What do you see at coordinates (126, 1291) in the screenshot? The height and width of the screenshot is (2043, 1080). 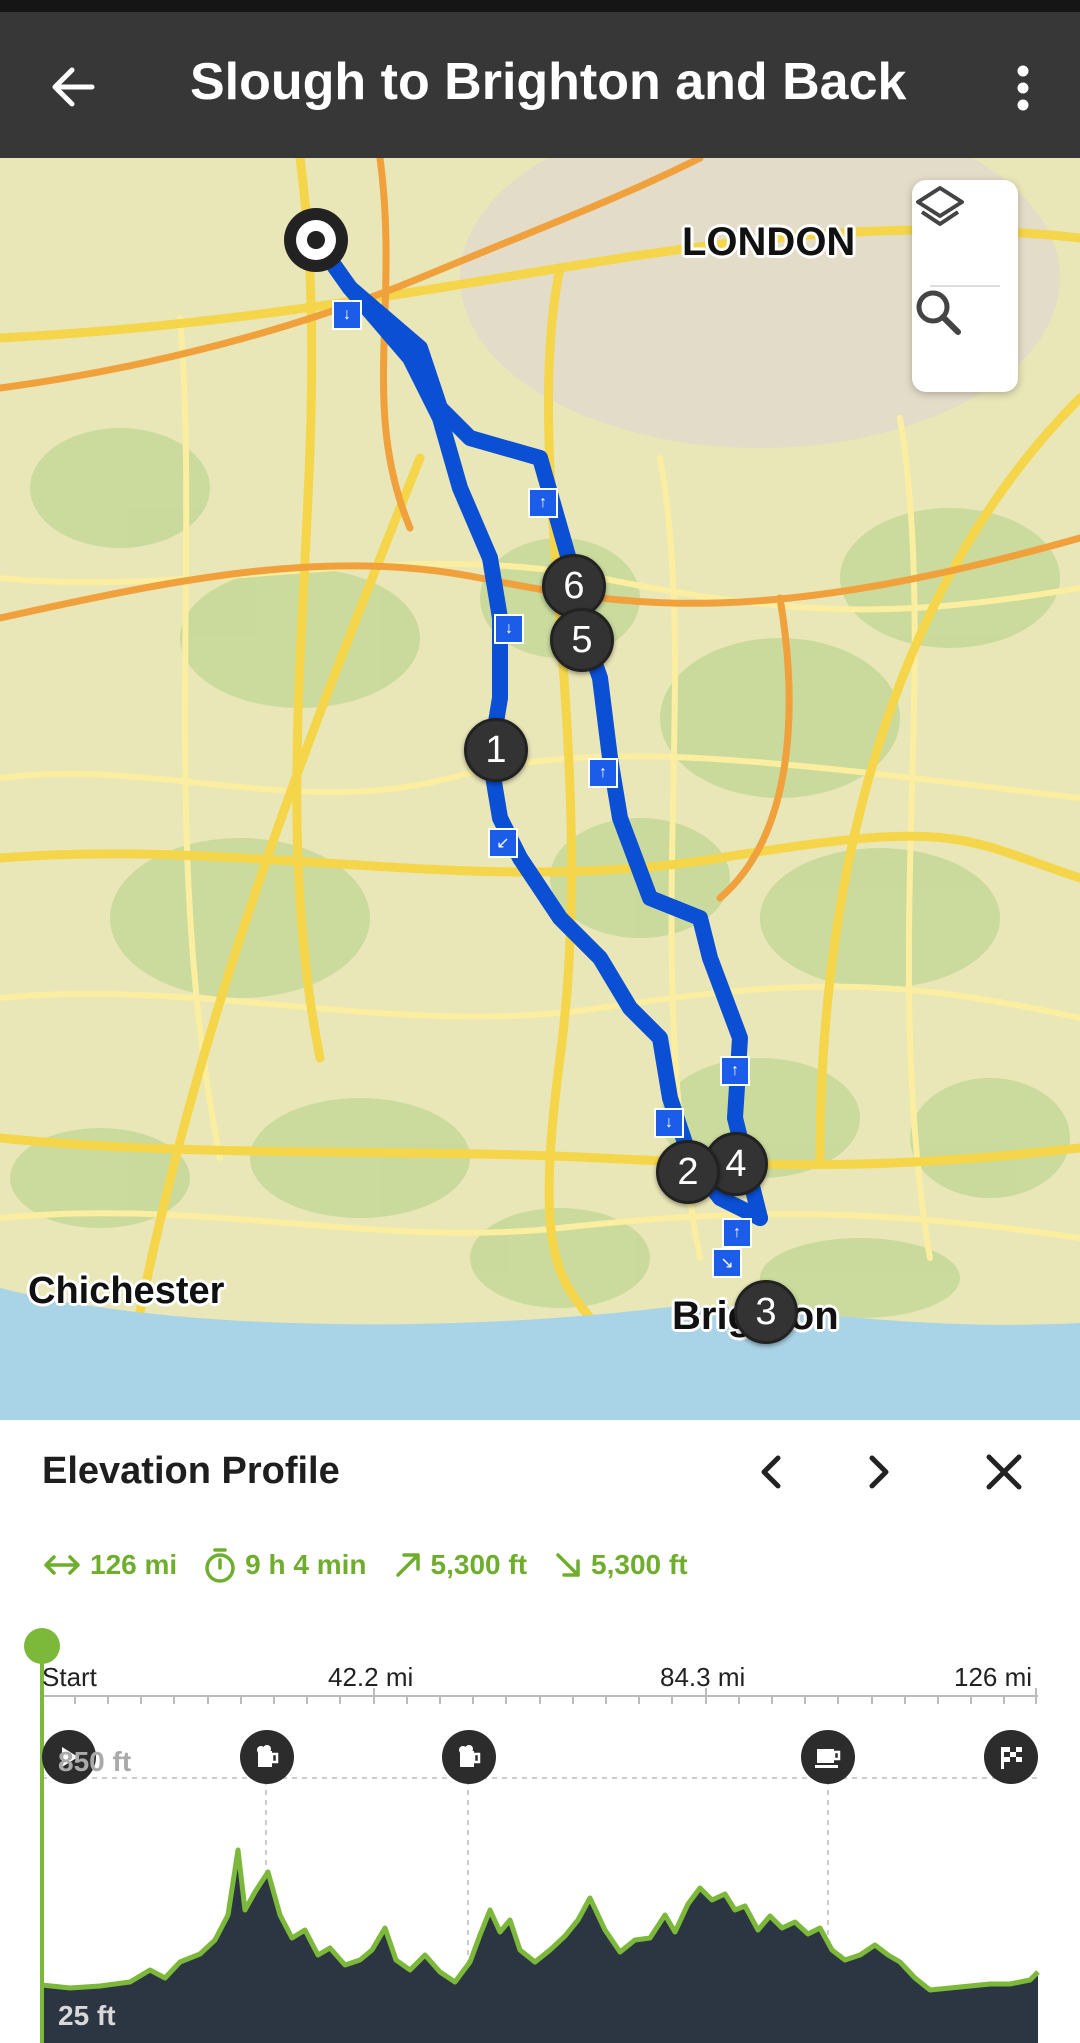 I see `map-label-chichester: Chichester` at bounding box center [126, 1291].